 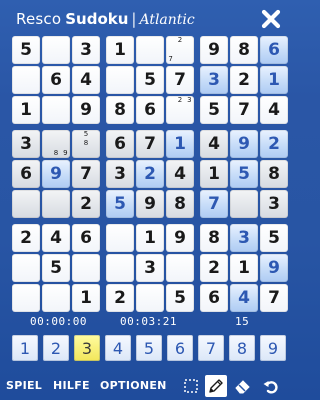 What do you see at coordinates (149, 348) in the screenshot?
I see `number-button-5: 5` at bounding box center [149, 348].